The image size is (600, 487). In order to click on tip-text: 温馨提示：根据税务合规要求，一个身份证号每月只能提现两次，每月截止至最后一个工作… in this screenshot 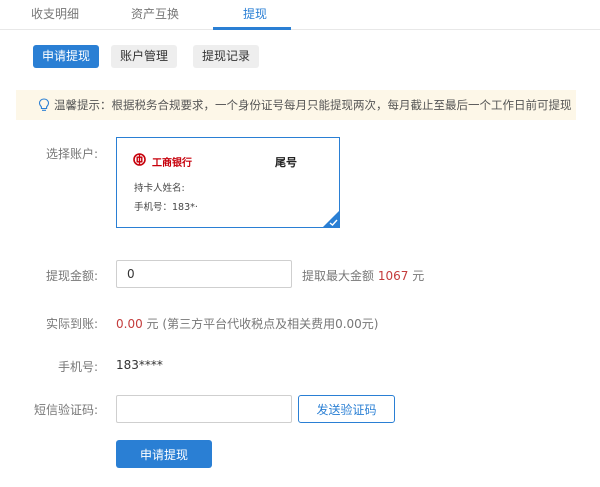, I will do `click(313, 105)`.